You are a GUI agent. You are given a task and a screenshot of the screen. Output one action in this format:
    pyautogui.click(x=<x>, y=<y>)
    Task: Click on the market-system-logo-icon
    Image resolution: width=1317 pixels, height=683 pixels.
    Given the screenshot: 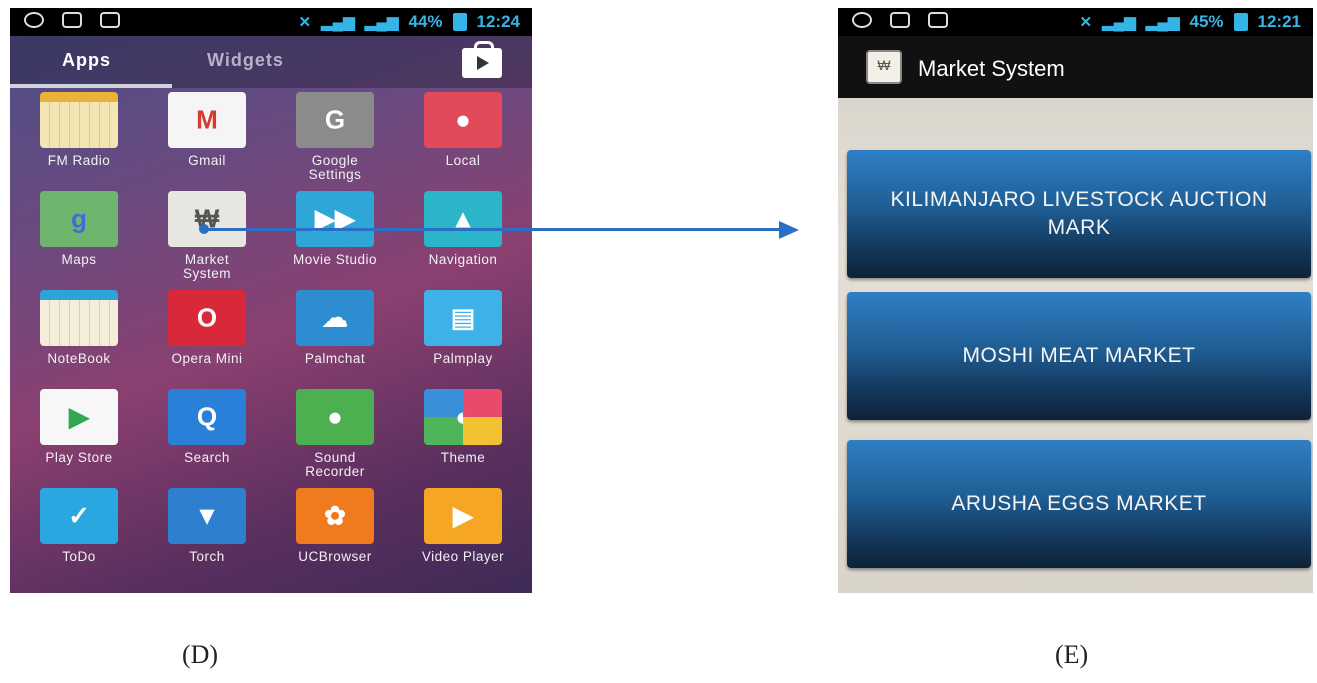 What is the action you would take?
    pyautogui.click(x=884, y=67)
    